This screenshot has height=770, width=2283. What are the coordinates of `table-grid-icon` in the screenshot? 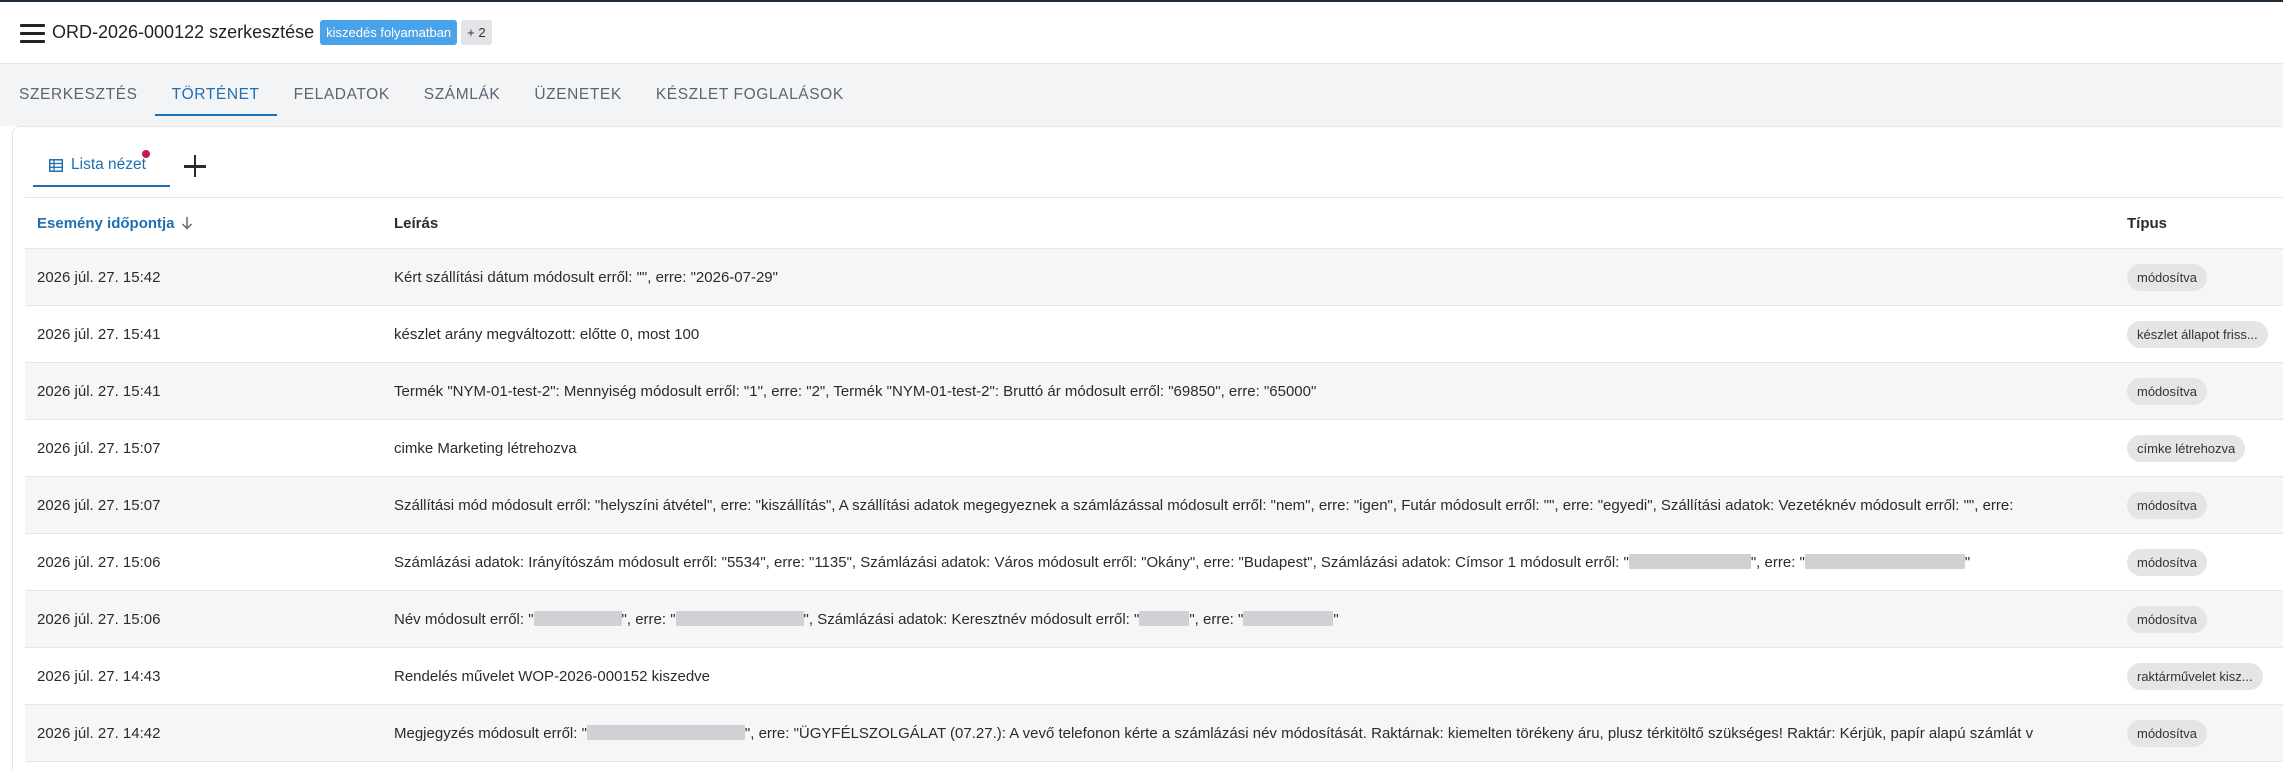 It's located at (56, 165).